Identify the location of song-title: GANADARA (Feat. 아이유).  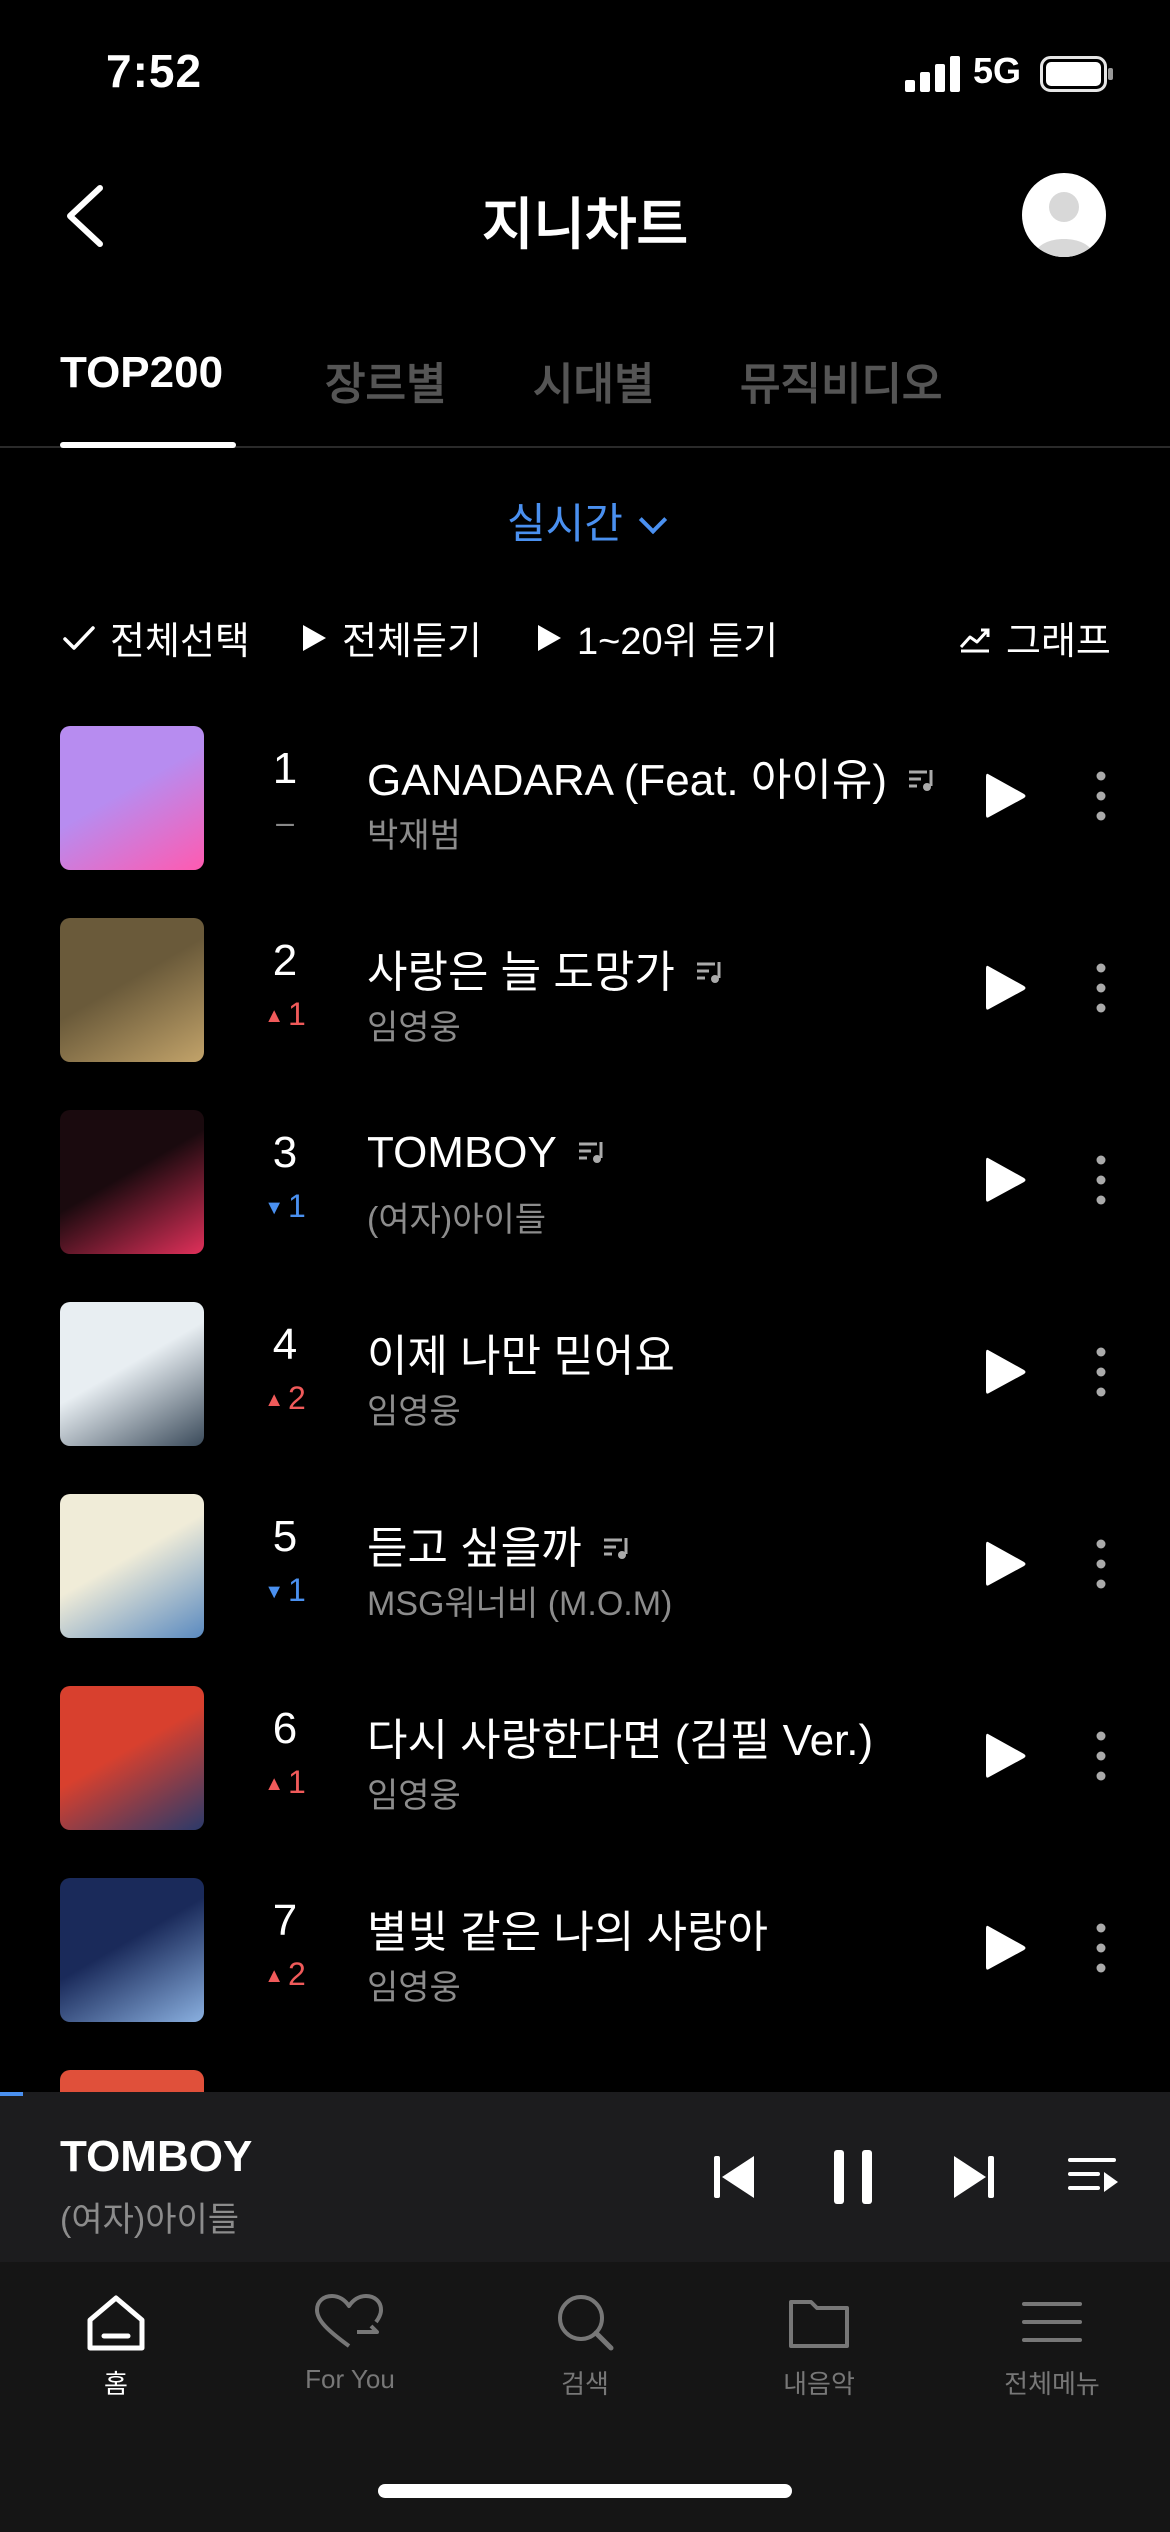
(652, 776).